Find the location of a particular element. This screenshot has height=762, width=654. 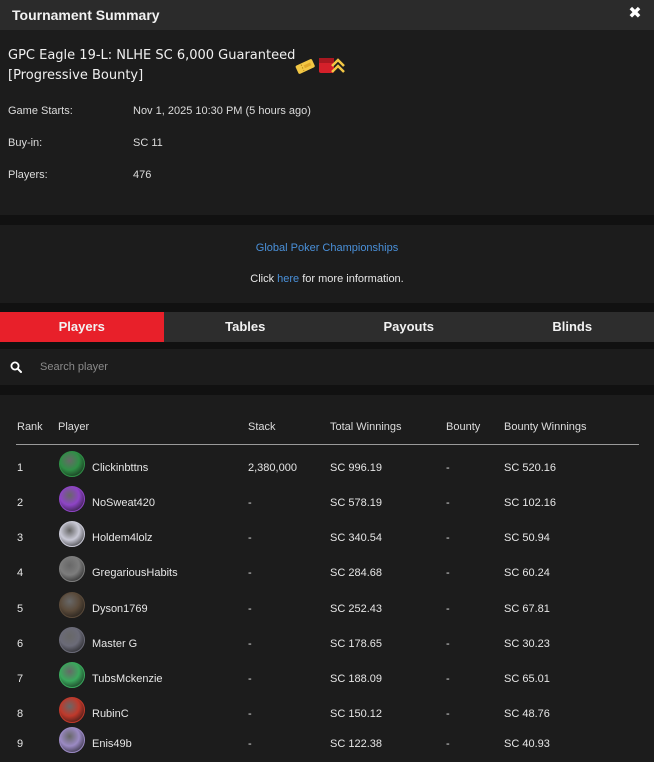

total-winnings-cell: SC 284.68 is located at coordinates (356, 573).